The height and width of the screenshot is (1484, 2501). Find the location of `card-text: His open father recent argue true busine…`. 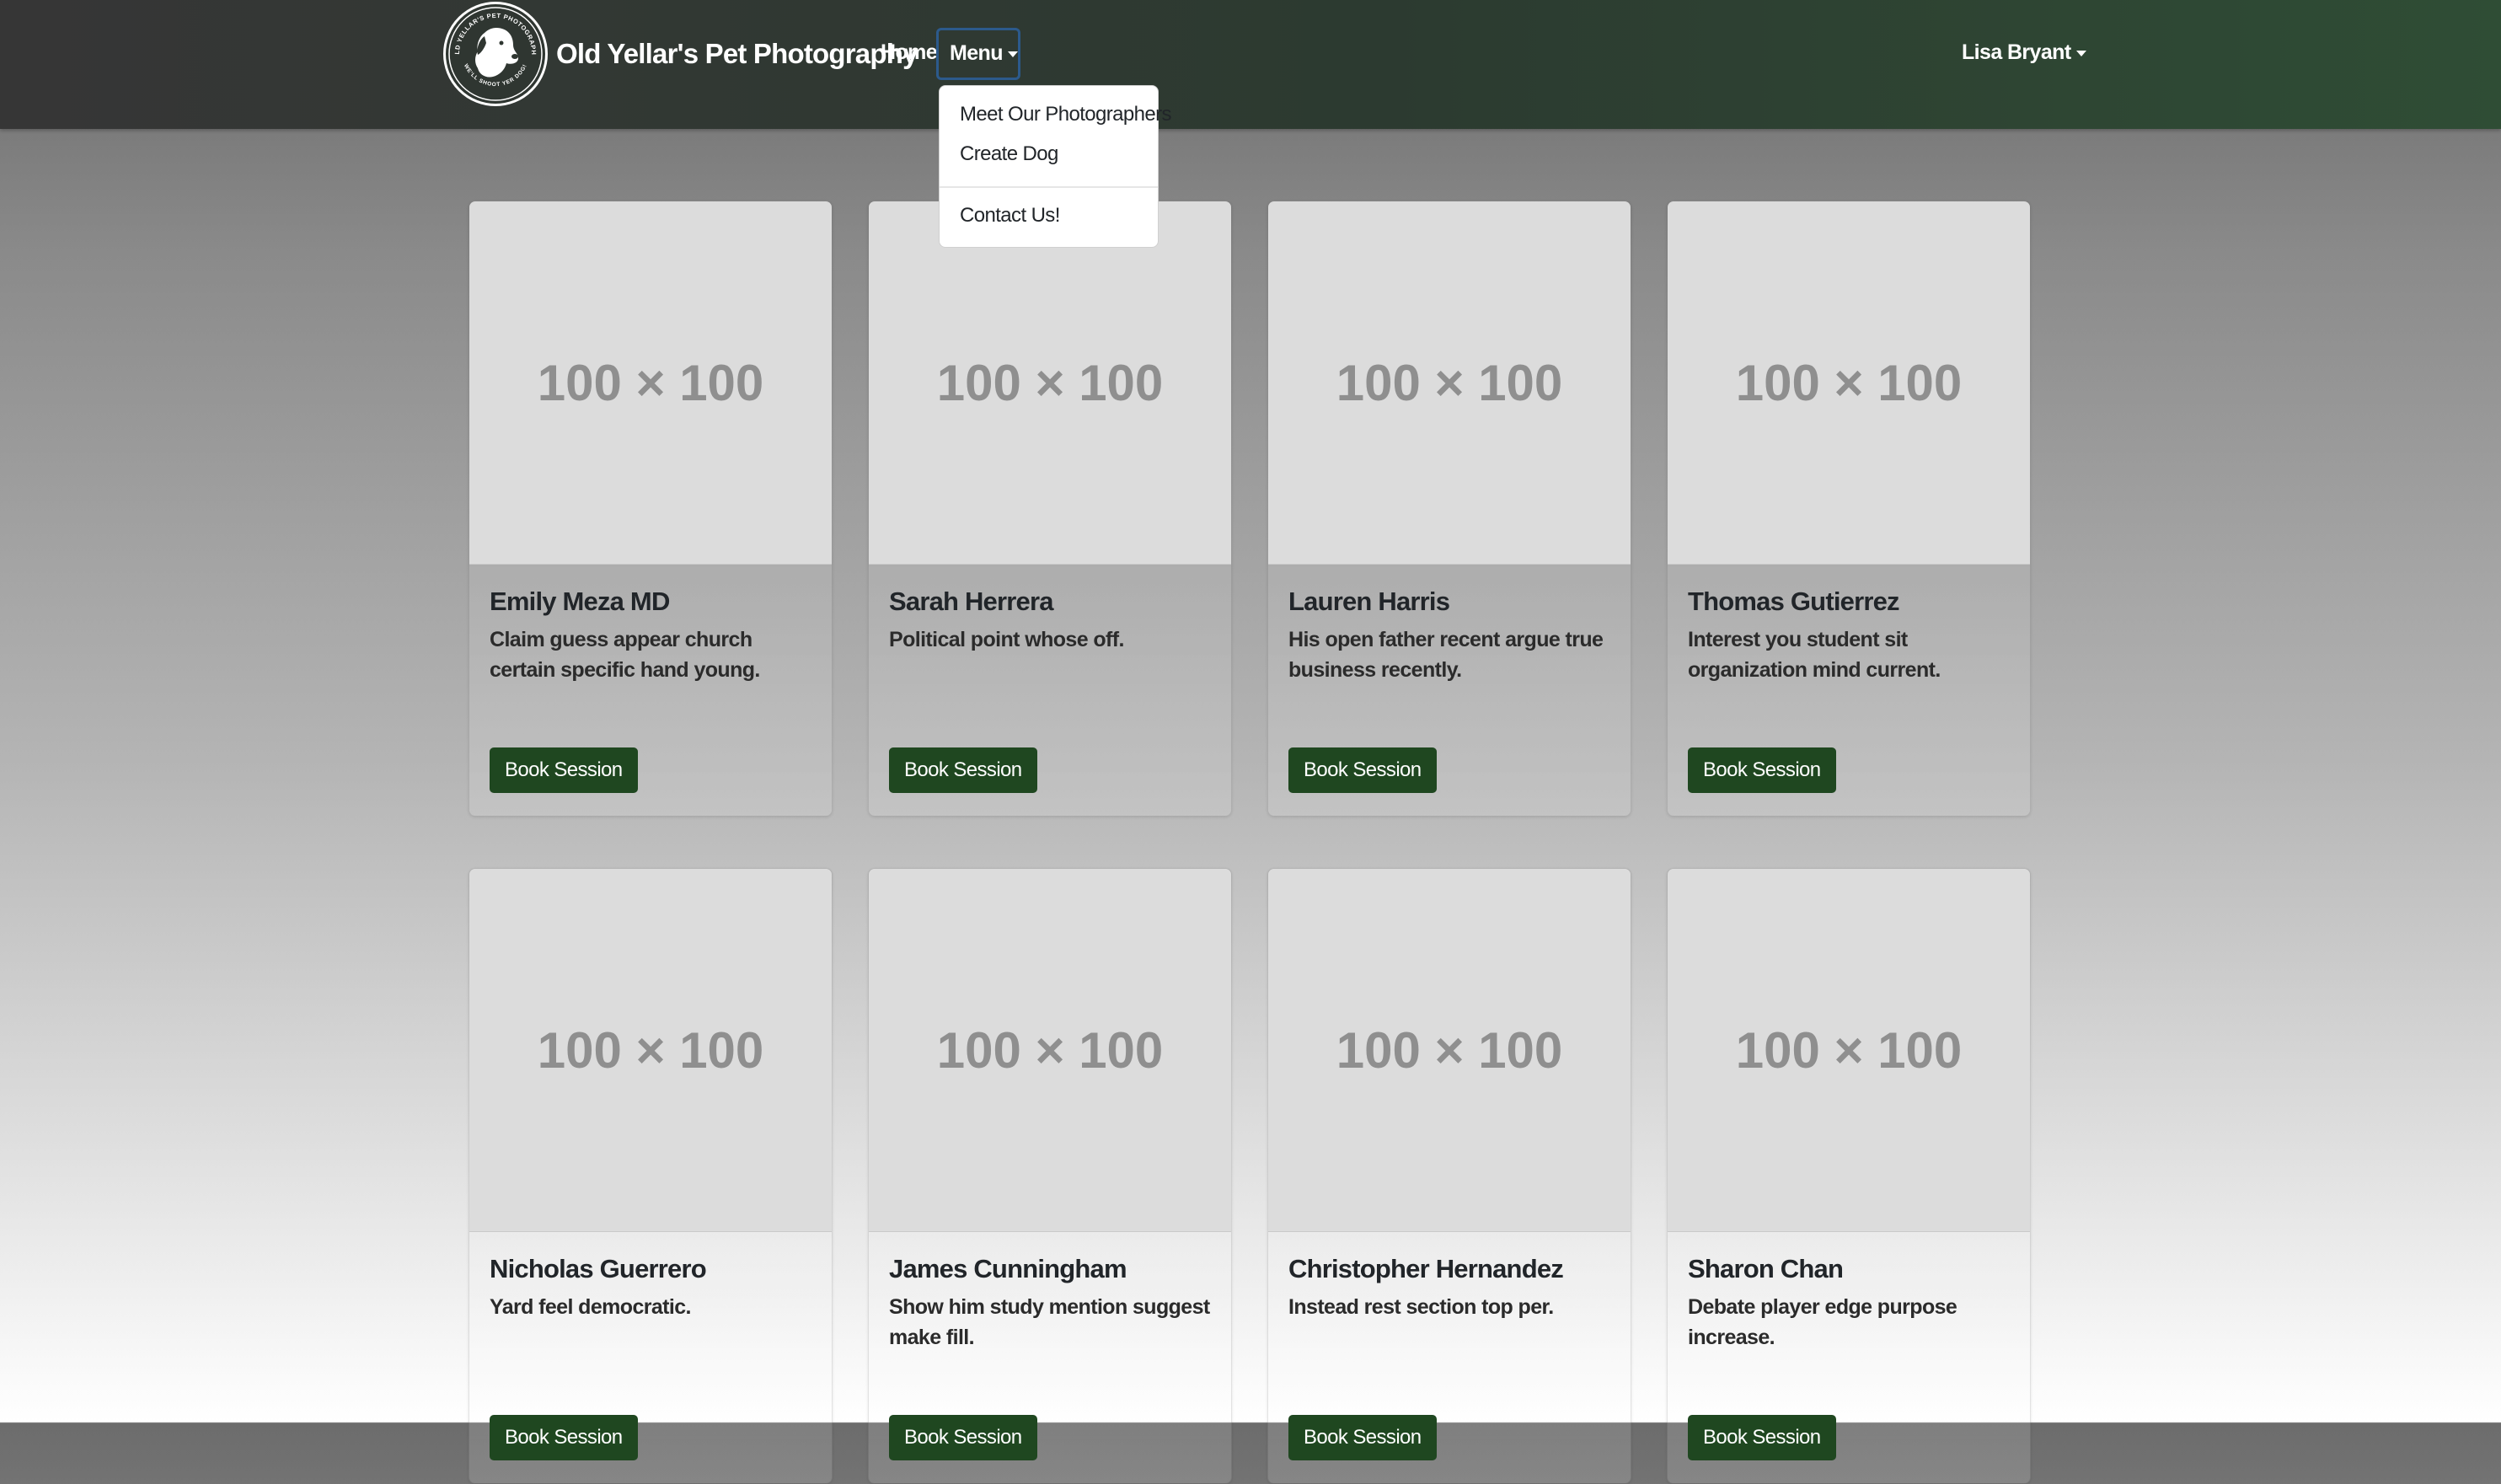

card-text: His open father recent argue true busine… is located at coordinates (1446, 655).